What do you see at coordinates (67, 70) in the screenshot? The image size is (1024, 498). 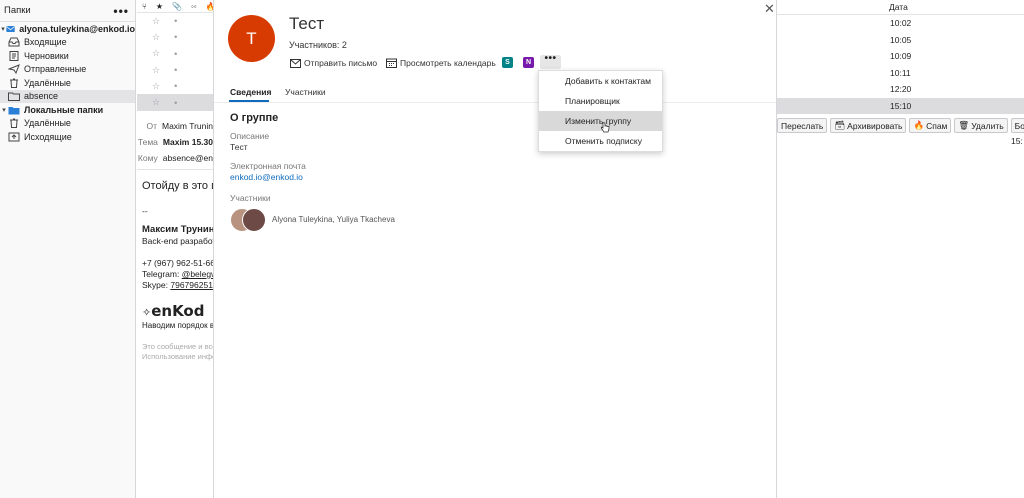 I see `folder-sent: Отправленные` at bounding box center [67, 70].